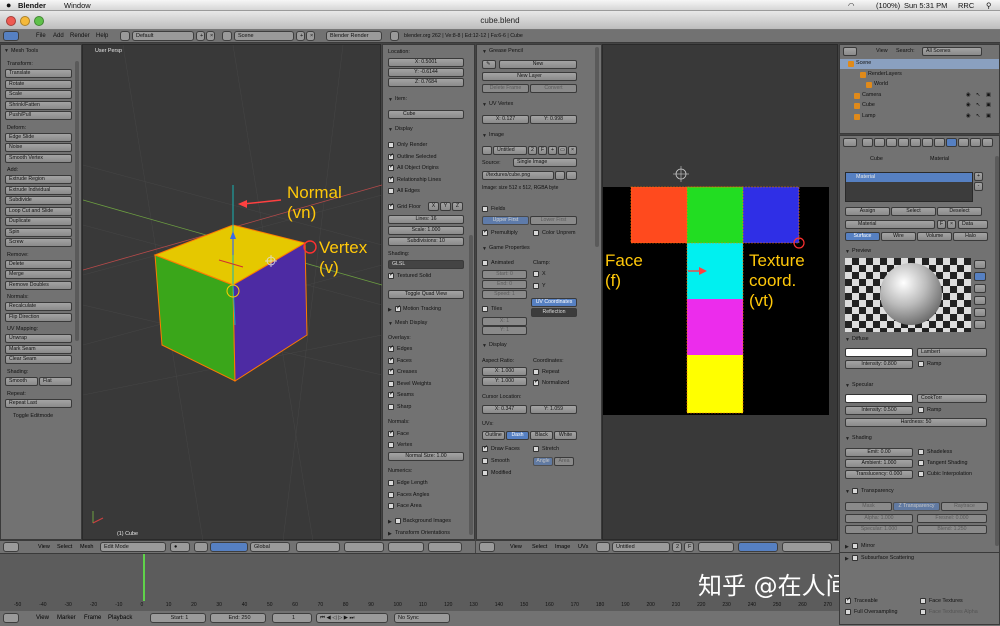  Describe the element at coordinates (38, 317) in the screenshot. I see `tool-flip-direction: Flip Direction` at that location.